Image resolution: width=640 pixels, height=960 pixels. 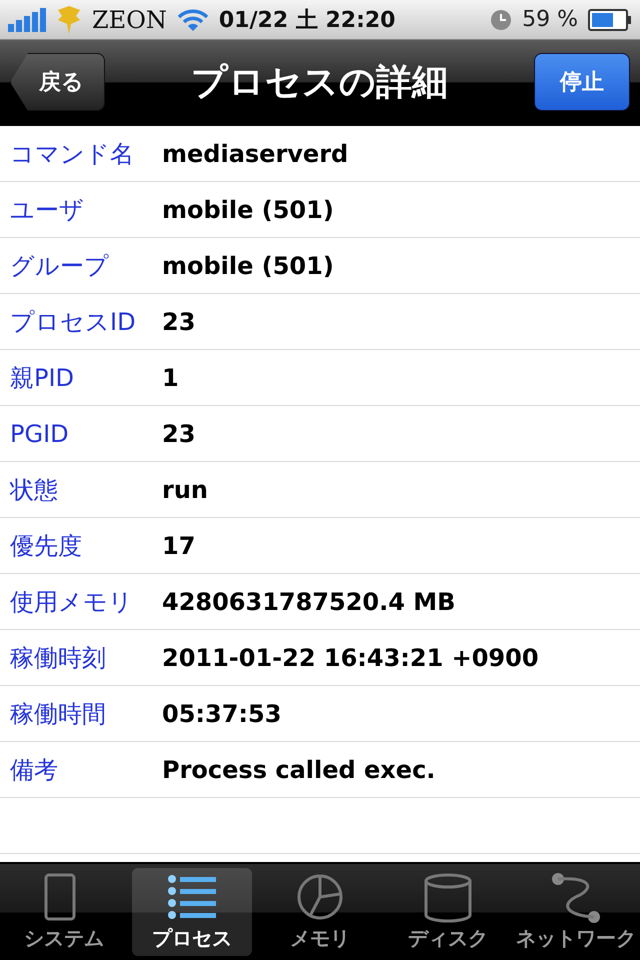 I want to click on emblem-icon, so click(x=69, y=20).